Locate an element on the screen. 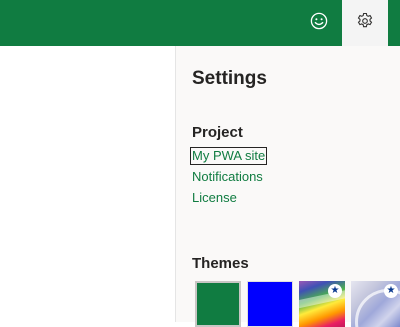 The width and height of the screenshot is (400, 327). theme-swatch-silver: ★ is located at coordinates (375, 304).